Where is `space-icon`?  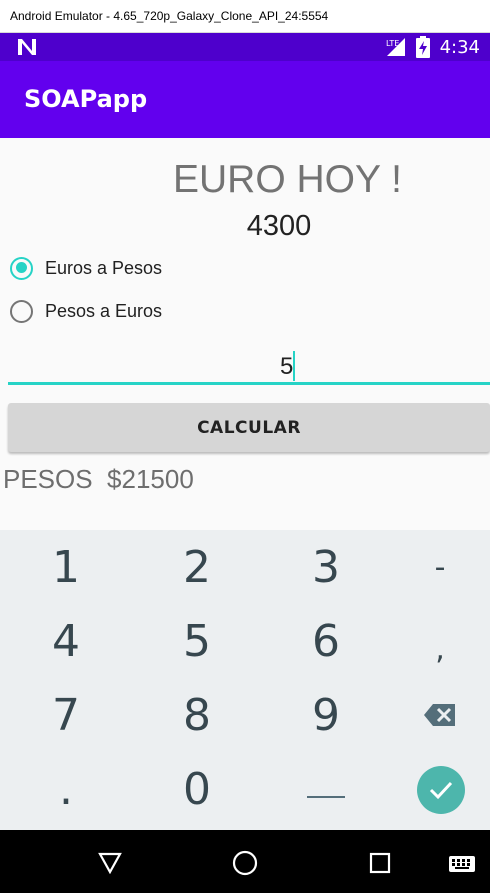 space-icon is located at coordinates (326, 797).